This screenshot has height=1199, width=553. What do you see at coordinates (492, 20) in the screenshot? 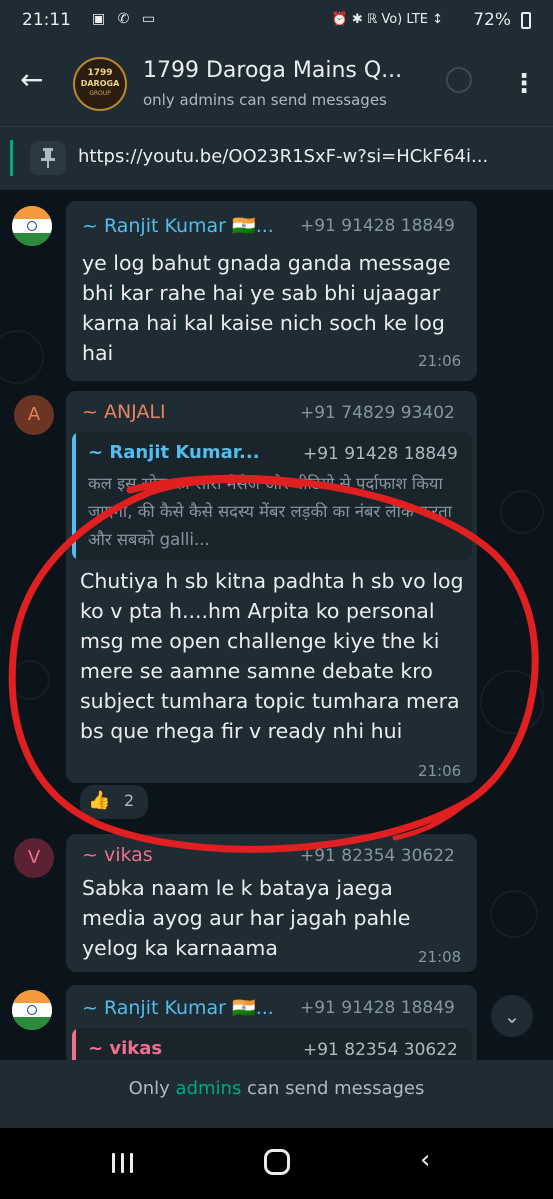
I see `battery-percent: 72%` at bounding box center [492, 20].